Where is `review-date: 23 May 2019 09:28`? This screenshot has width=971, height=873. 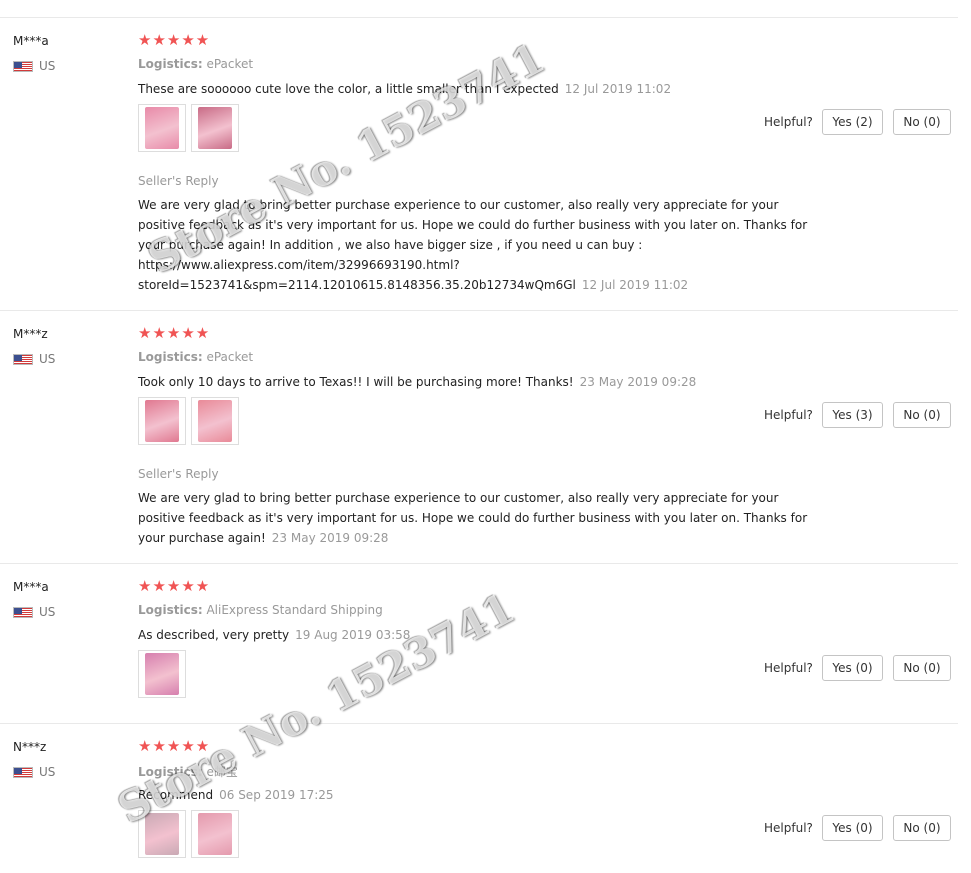
review-date: 23 May 2019 09:28 is located at coordinates (638, 382).